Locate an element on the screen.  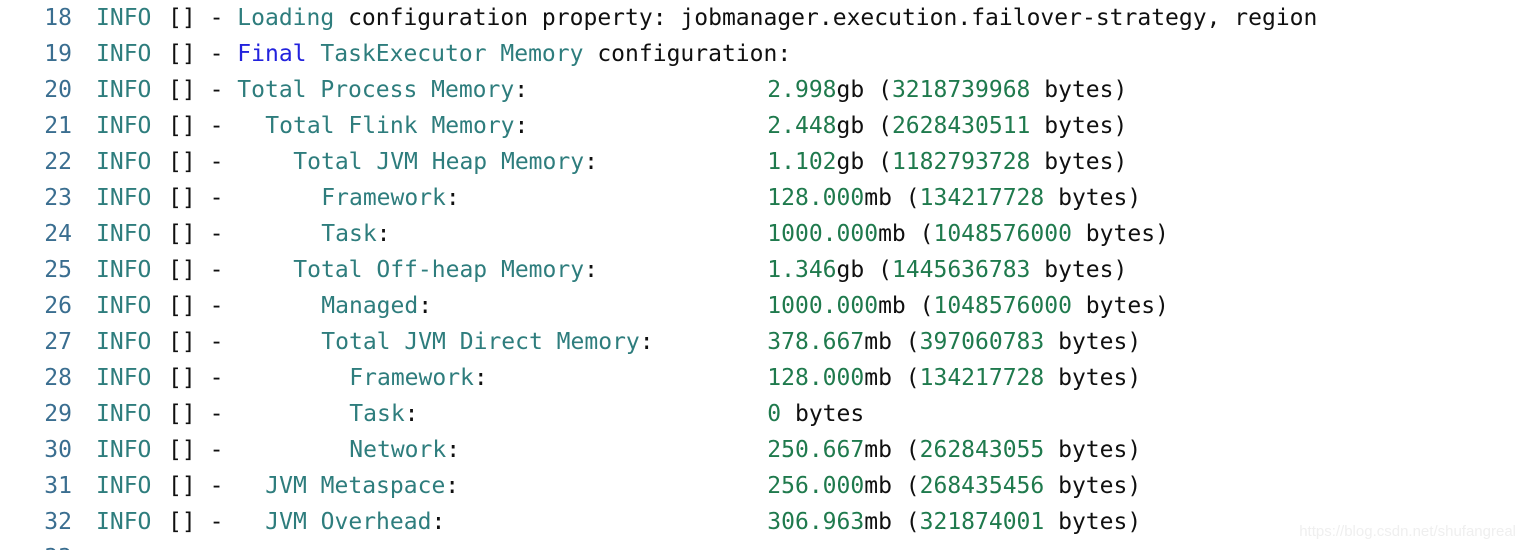
metric-value-cell: 1000.000mb (1048576000 bytes) is located at coordinates (968, 234).